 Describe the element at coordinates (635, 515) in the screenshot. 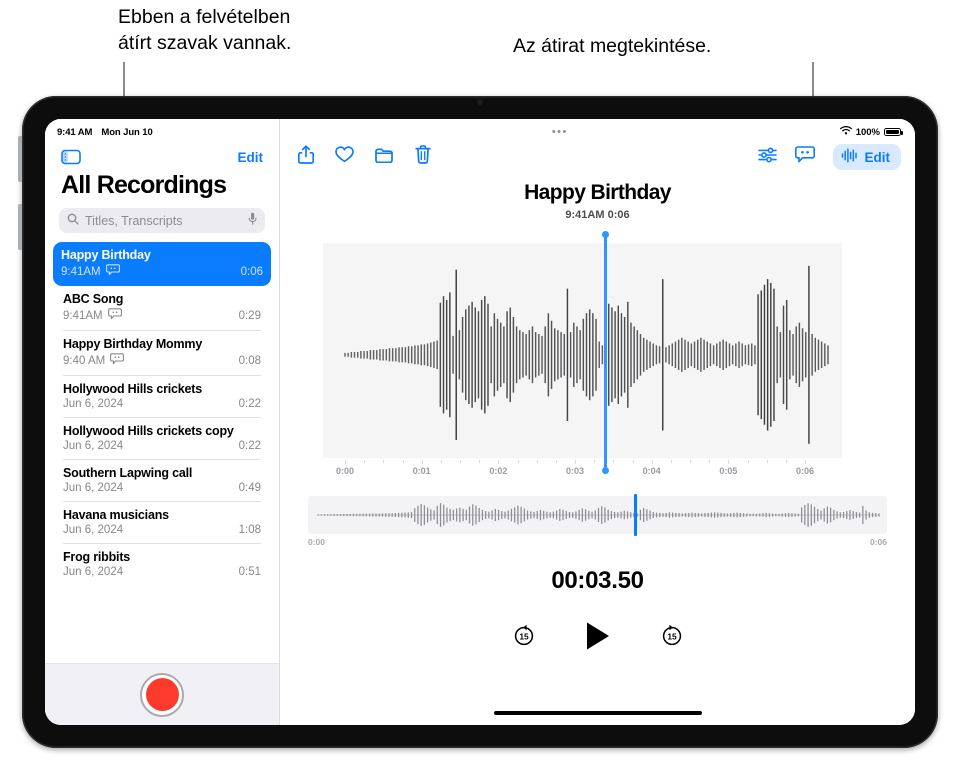

I see `overview-playhead` at that location.